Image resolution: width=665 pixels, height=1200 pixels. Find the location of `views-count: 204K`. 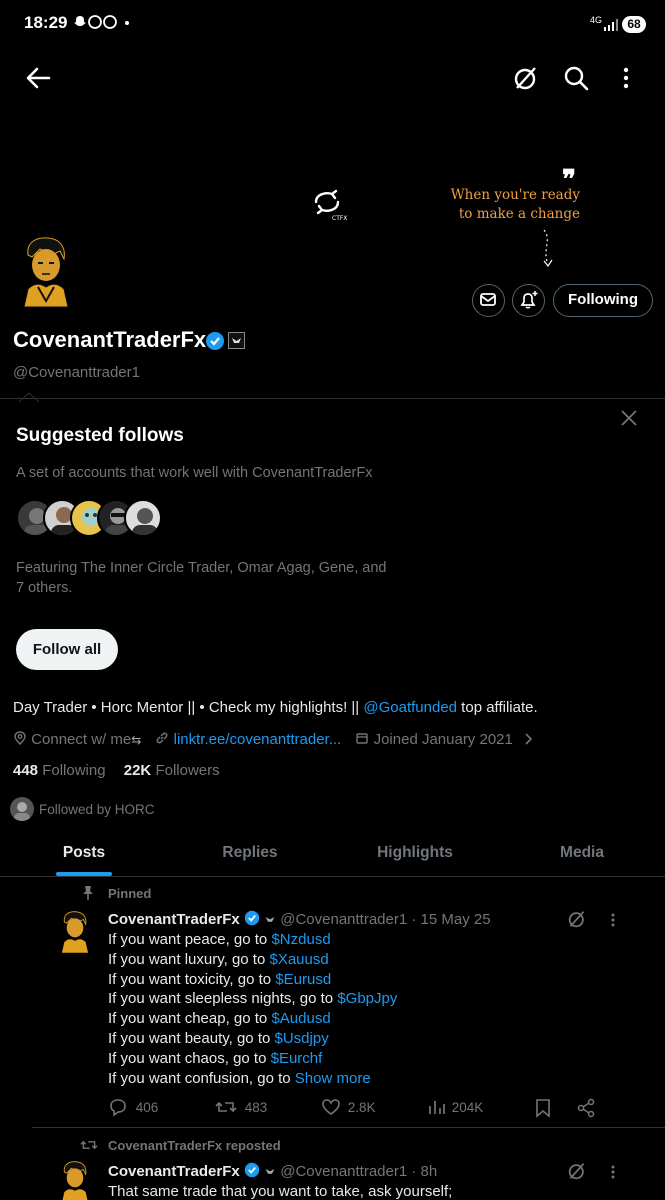

views-count: 204K is located at coordinates (467, 1107).